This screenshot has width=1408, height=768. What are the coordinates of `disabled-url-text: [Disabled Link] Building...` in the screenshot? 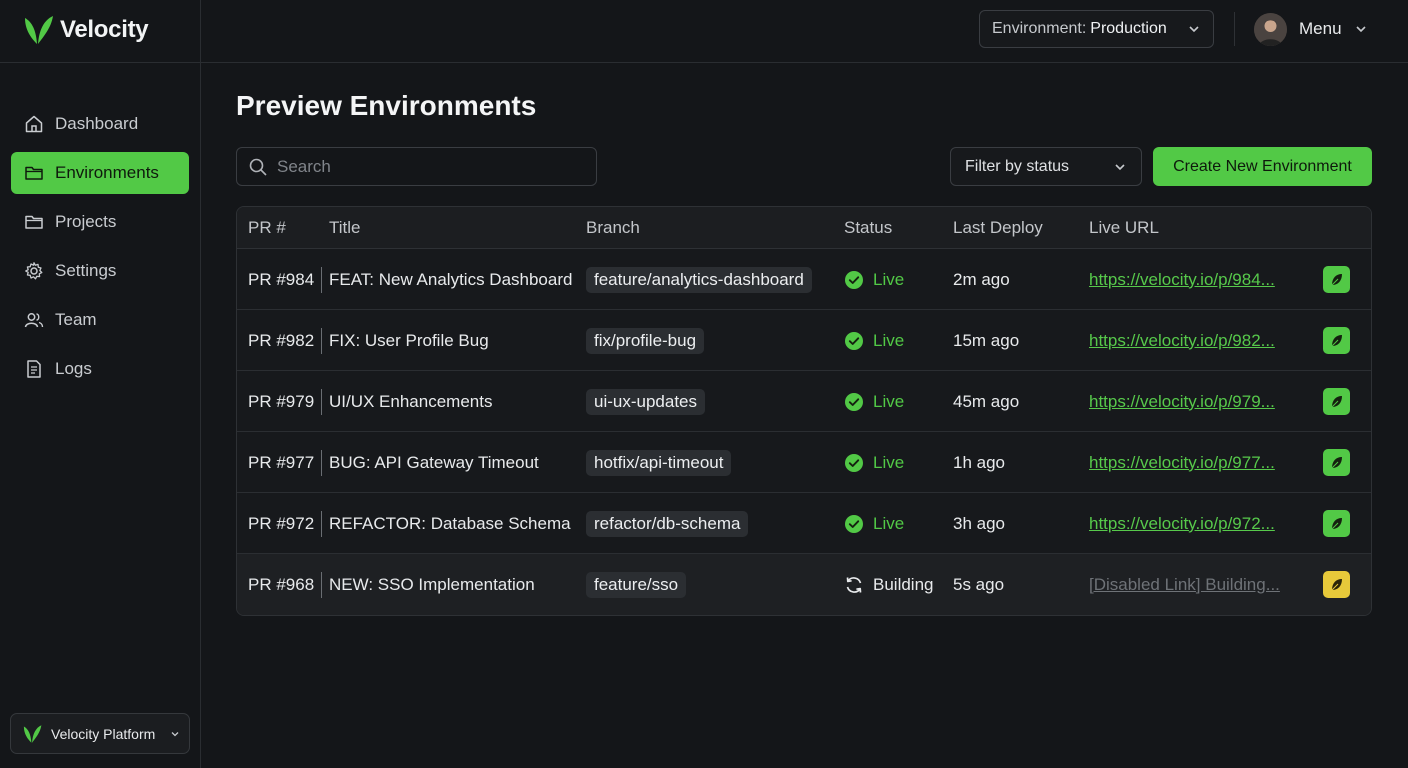 It's located at (1184, 584).